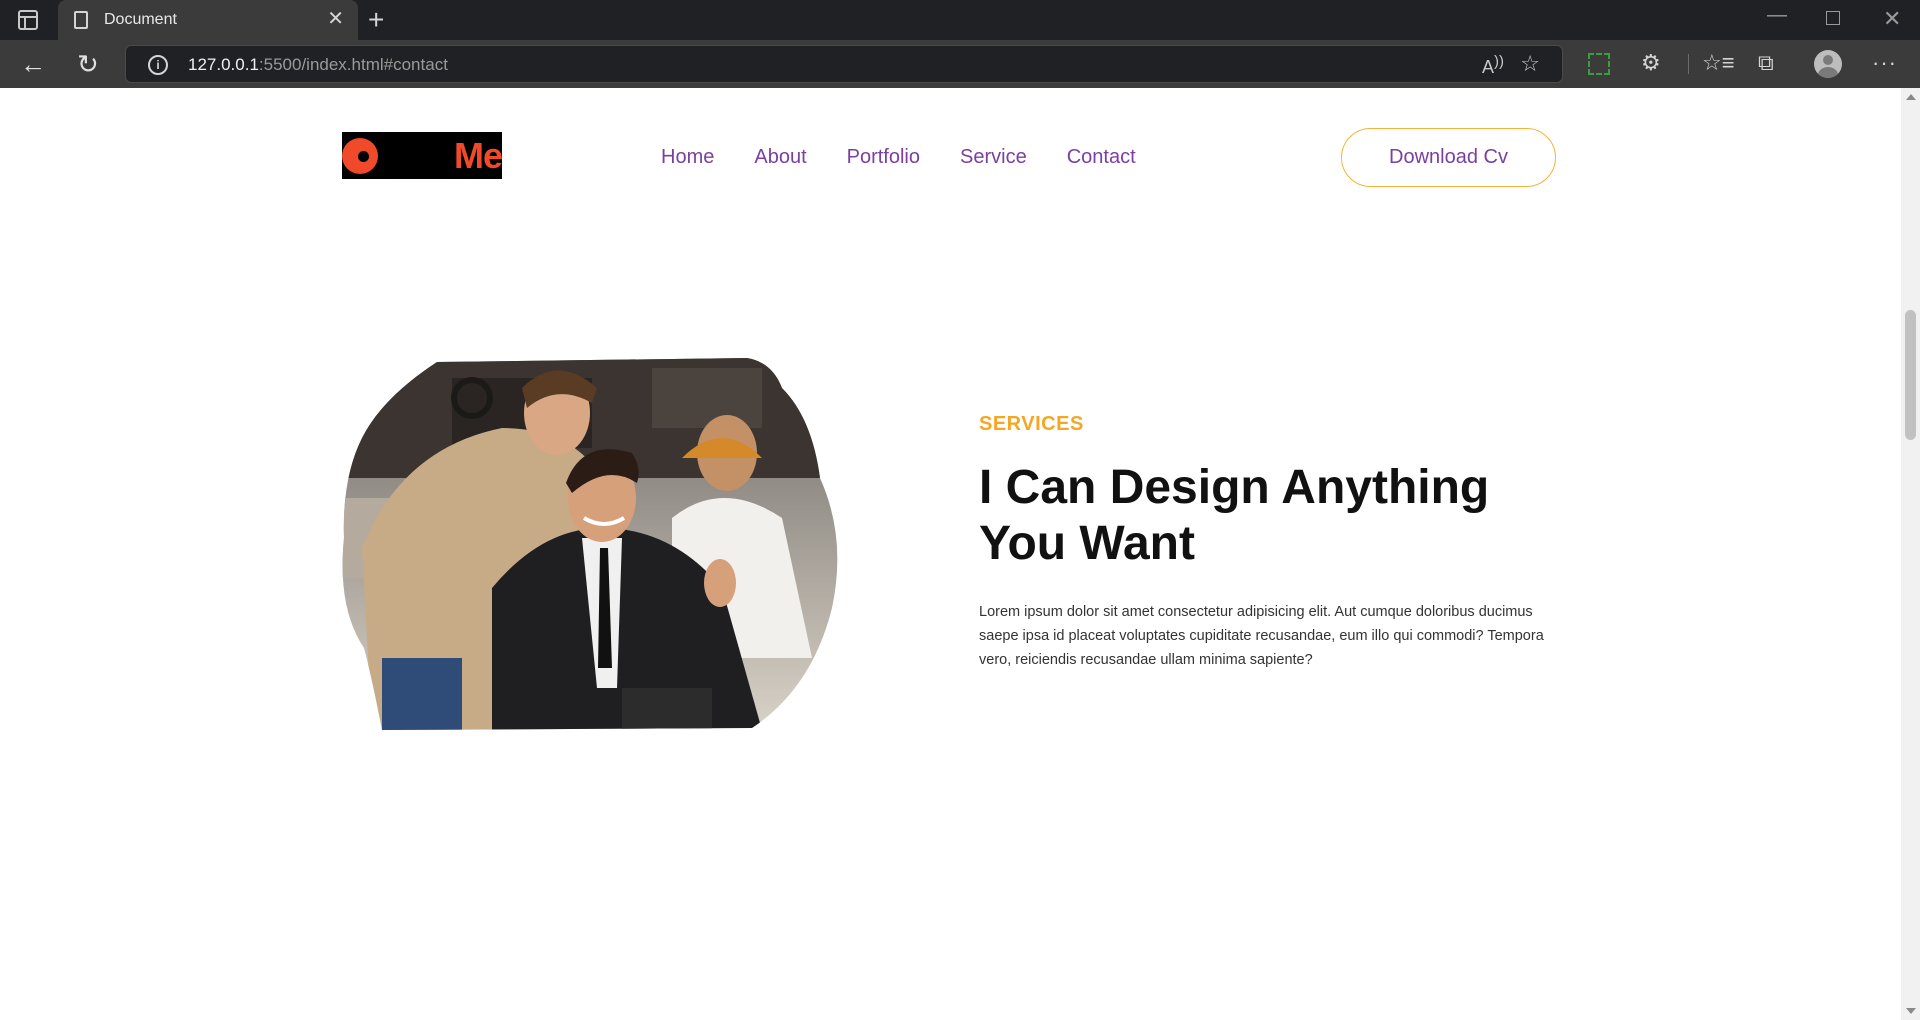 This screenshot has height=1020, width=1920. Describe the element at coordinates (1031, 424) in the screenshot. I see `section-eyebrow: SERVICES` at that location.